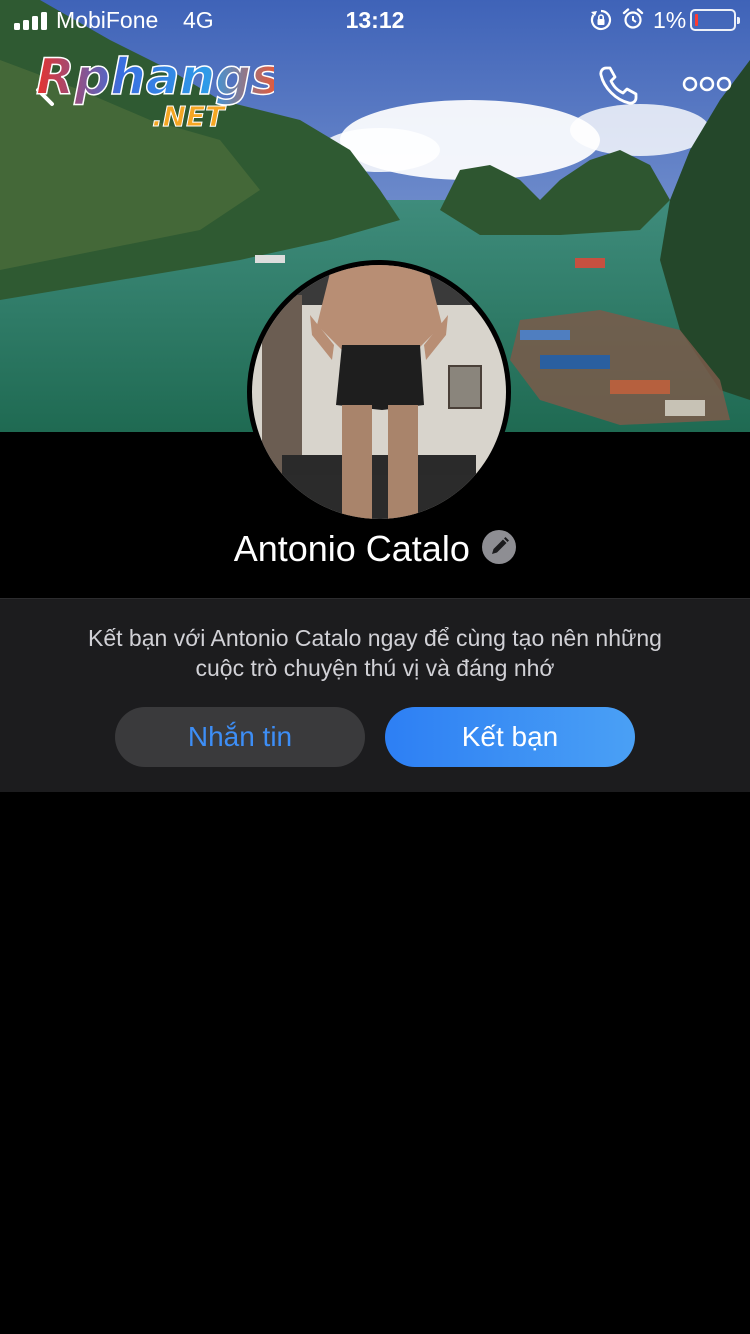 The width and height of the screenshot is (750, 1334). Describe the element at coordinates (189, 116) in the screenshot. I see `watermark-sub: .NET` at that location.